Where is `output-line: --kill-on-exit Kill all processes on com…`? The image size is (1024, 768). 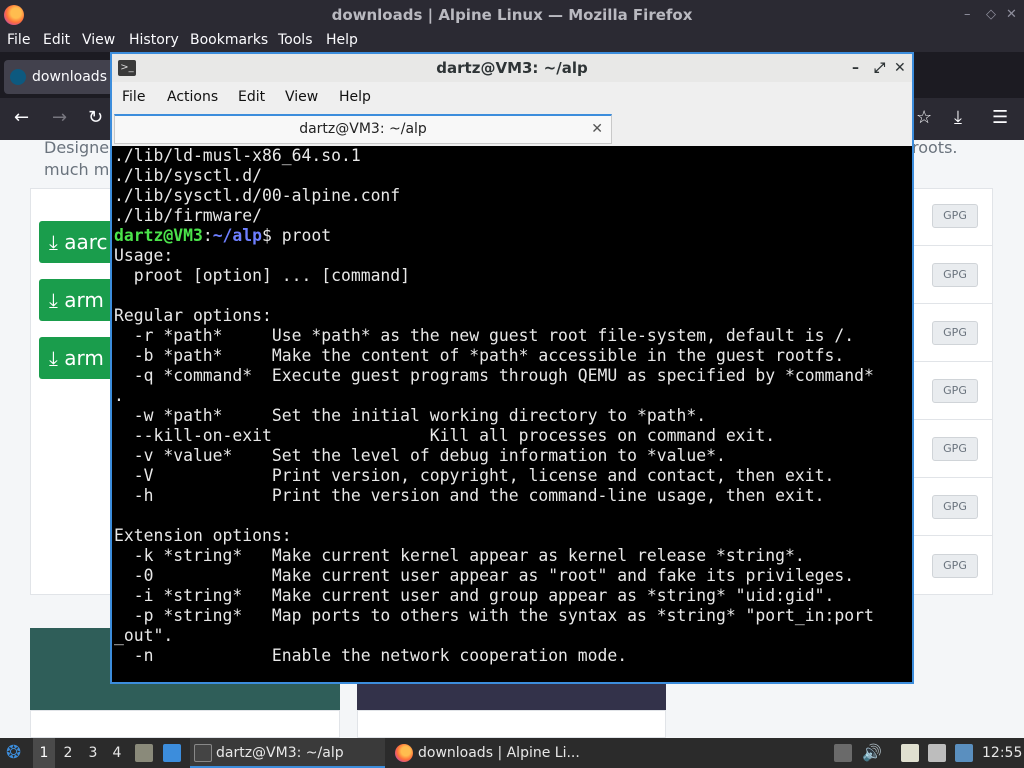 output-line: --kill-on-exit Kill all processes on com… is located at coordinates (445, 435).